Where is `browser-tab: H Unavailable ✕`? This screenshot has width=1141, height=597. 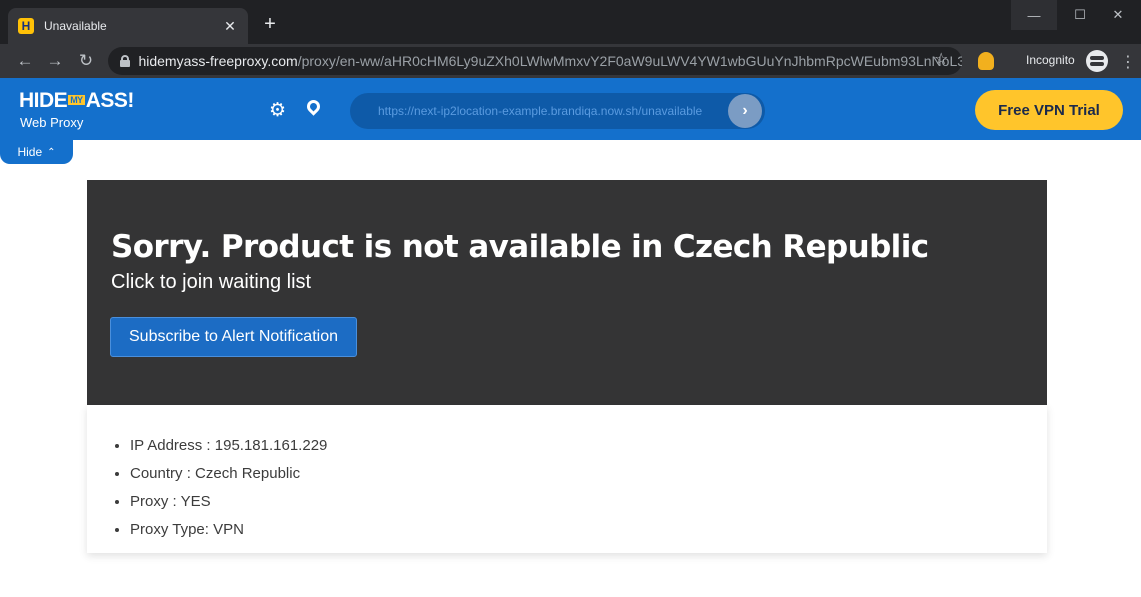 browser-tab: H Unavailable ✕ is located at coordinates (128, 26).